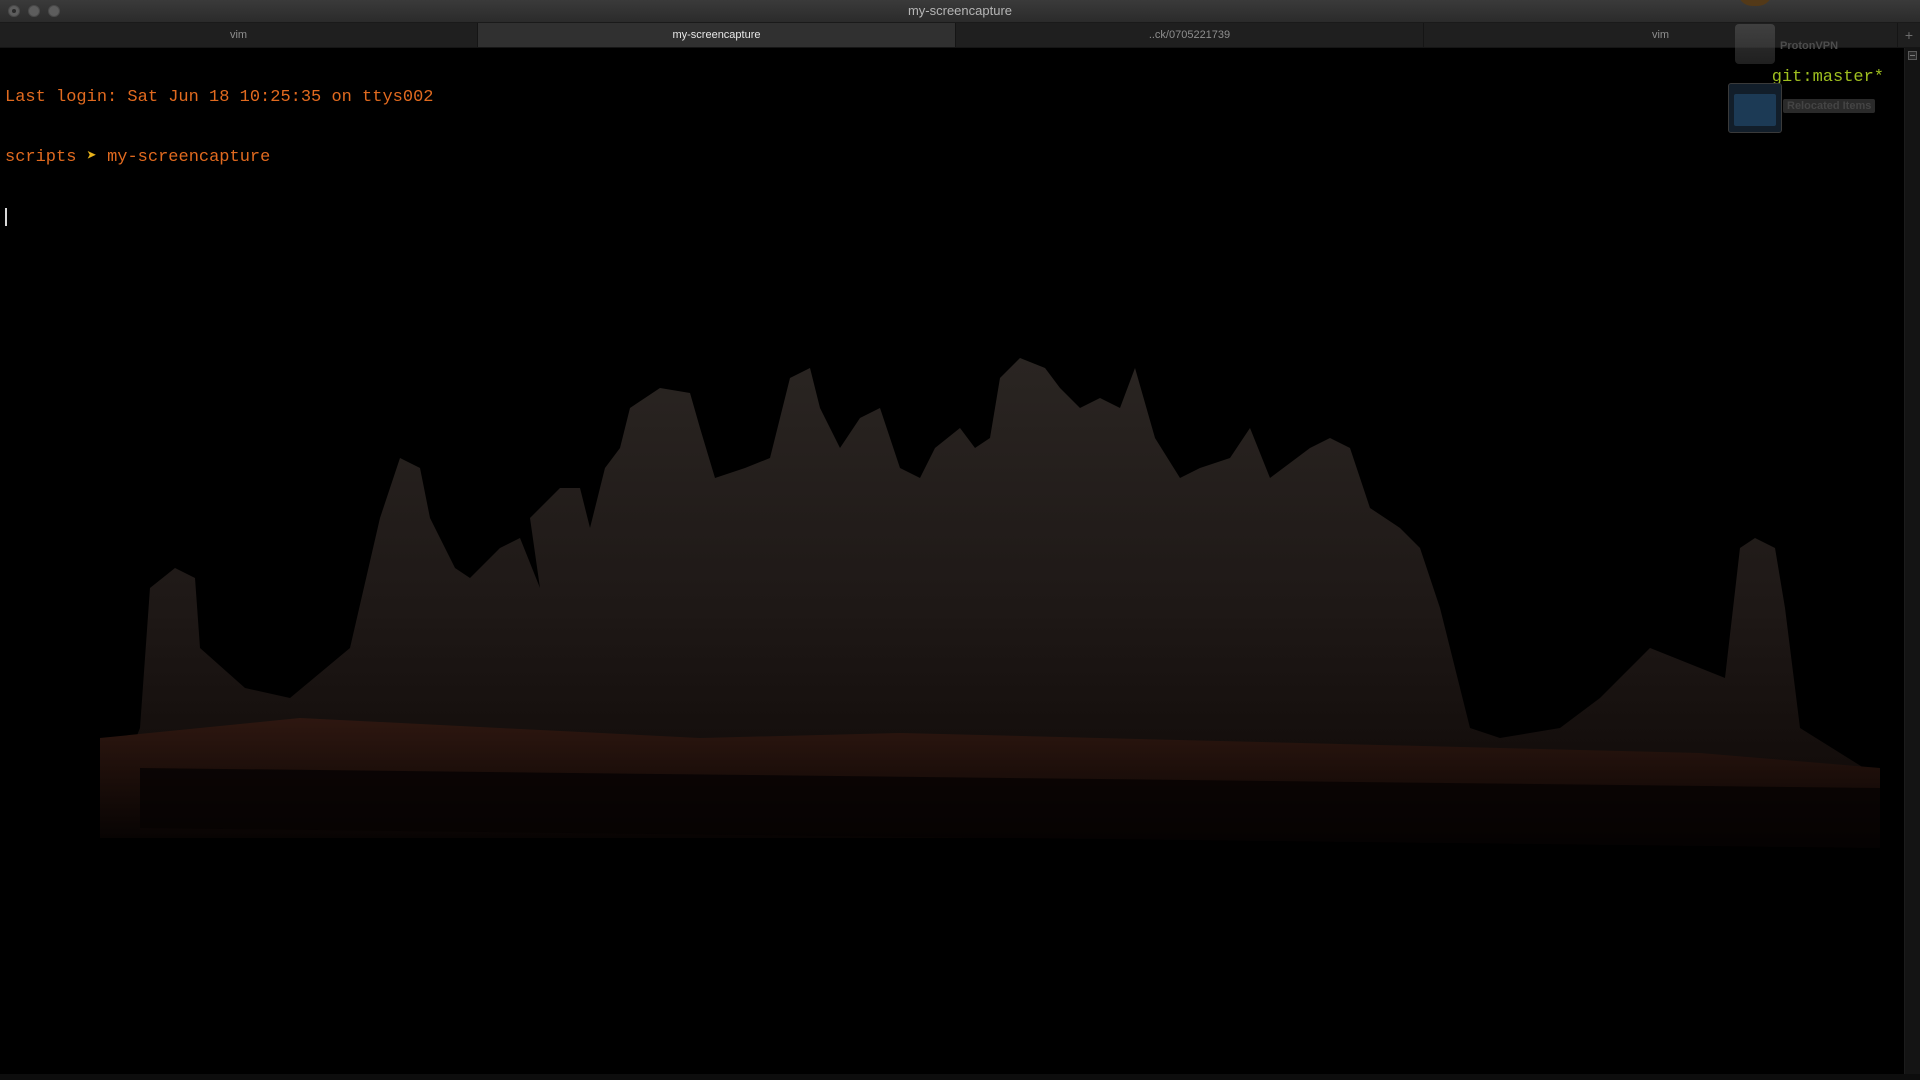 The height and width of the screenshot is (1080, 1920). Describe the element at coordinates (91, 157) in the screenshot. I see `prompt-arrow: ➤` at that location.